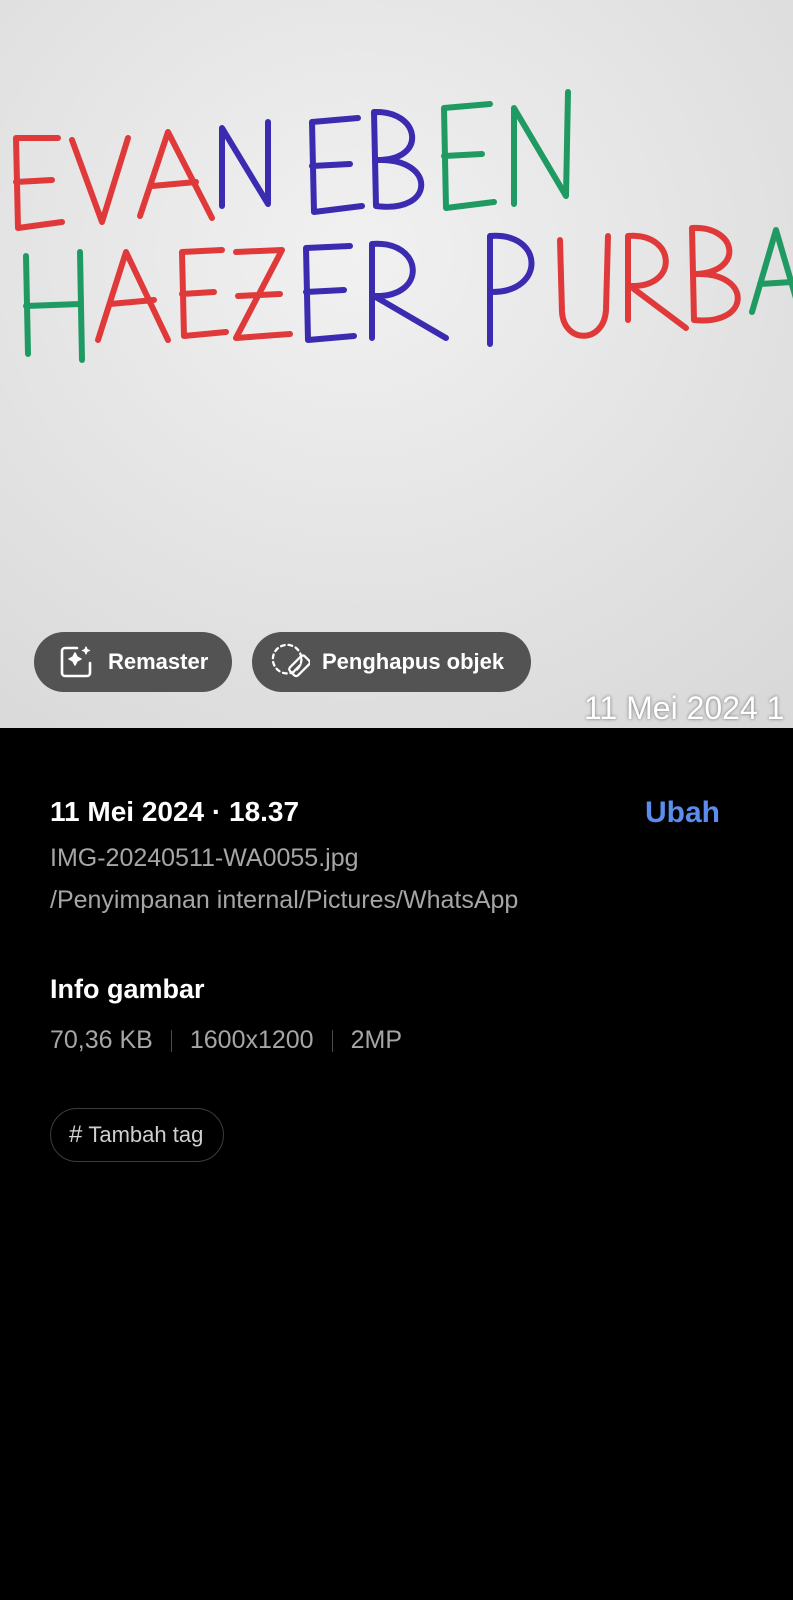  Describe the element at coordinates (376, 1040) in the screenshot. I see `megapixels: 2MP` at that location.